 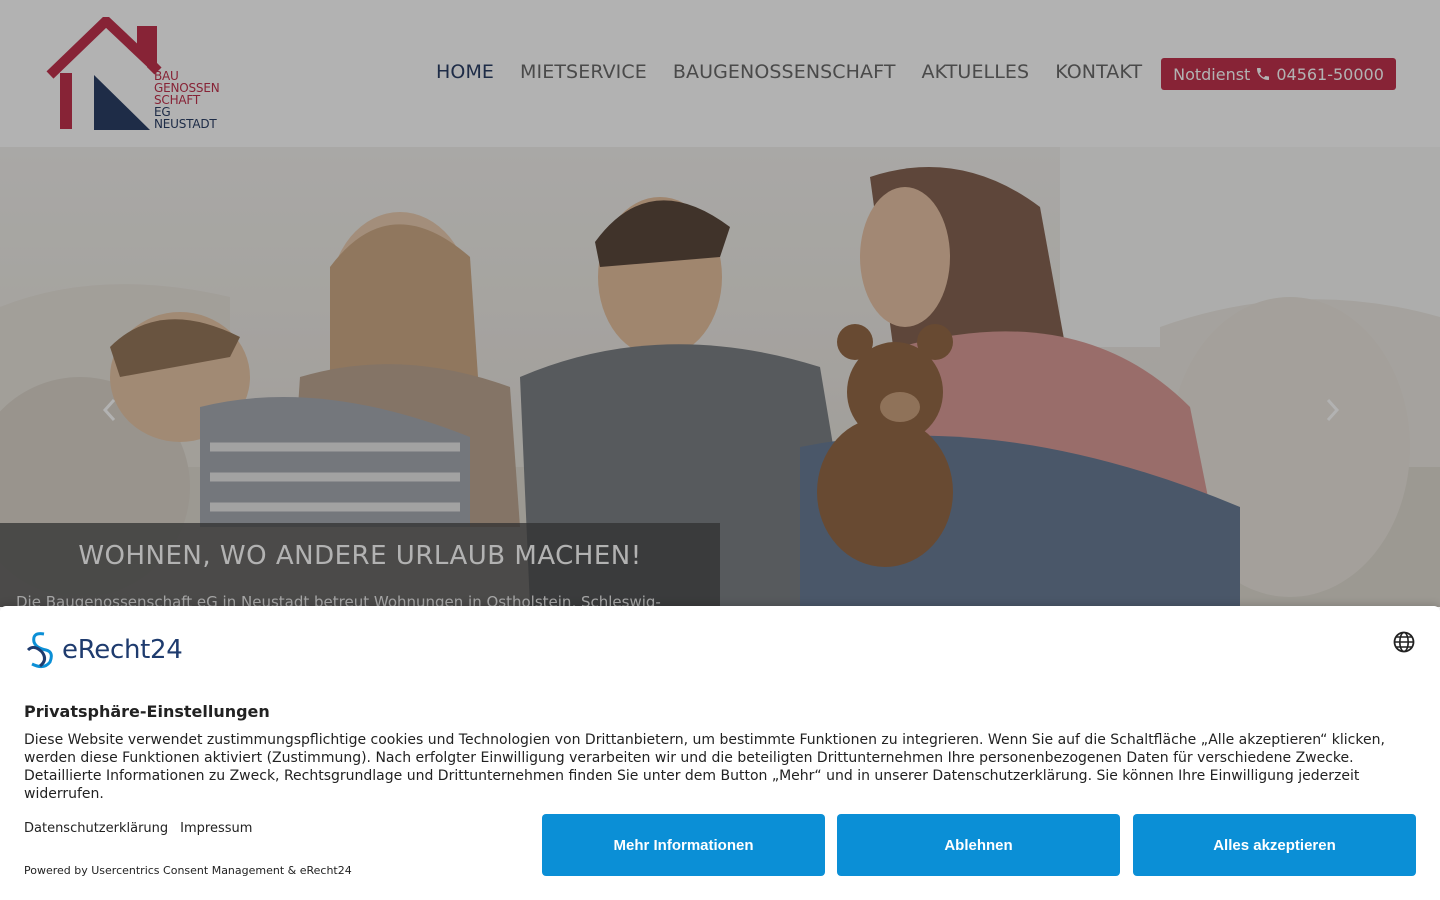 I want to click on consent-title: Privatsphäre-Einstellungen, so click(x=147, y=711).